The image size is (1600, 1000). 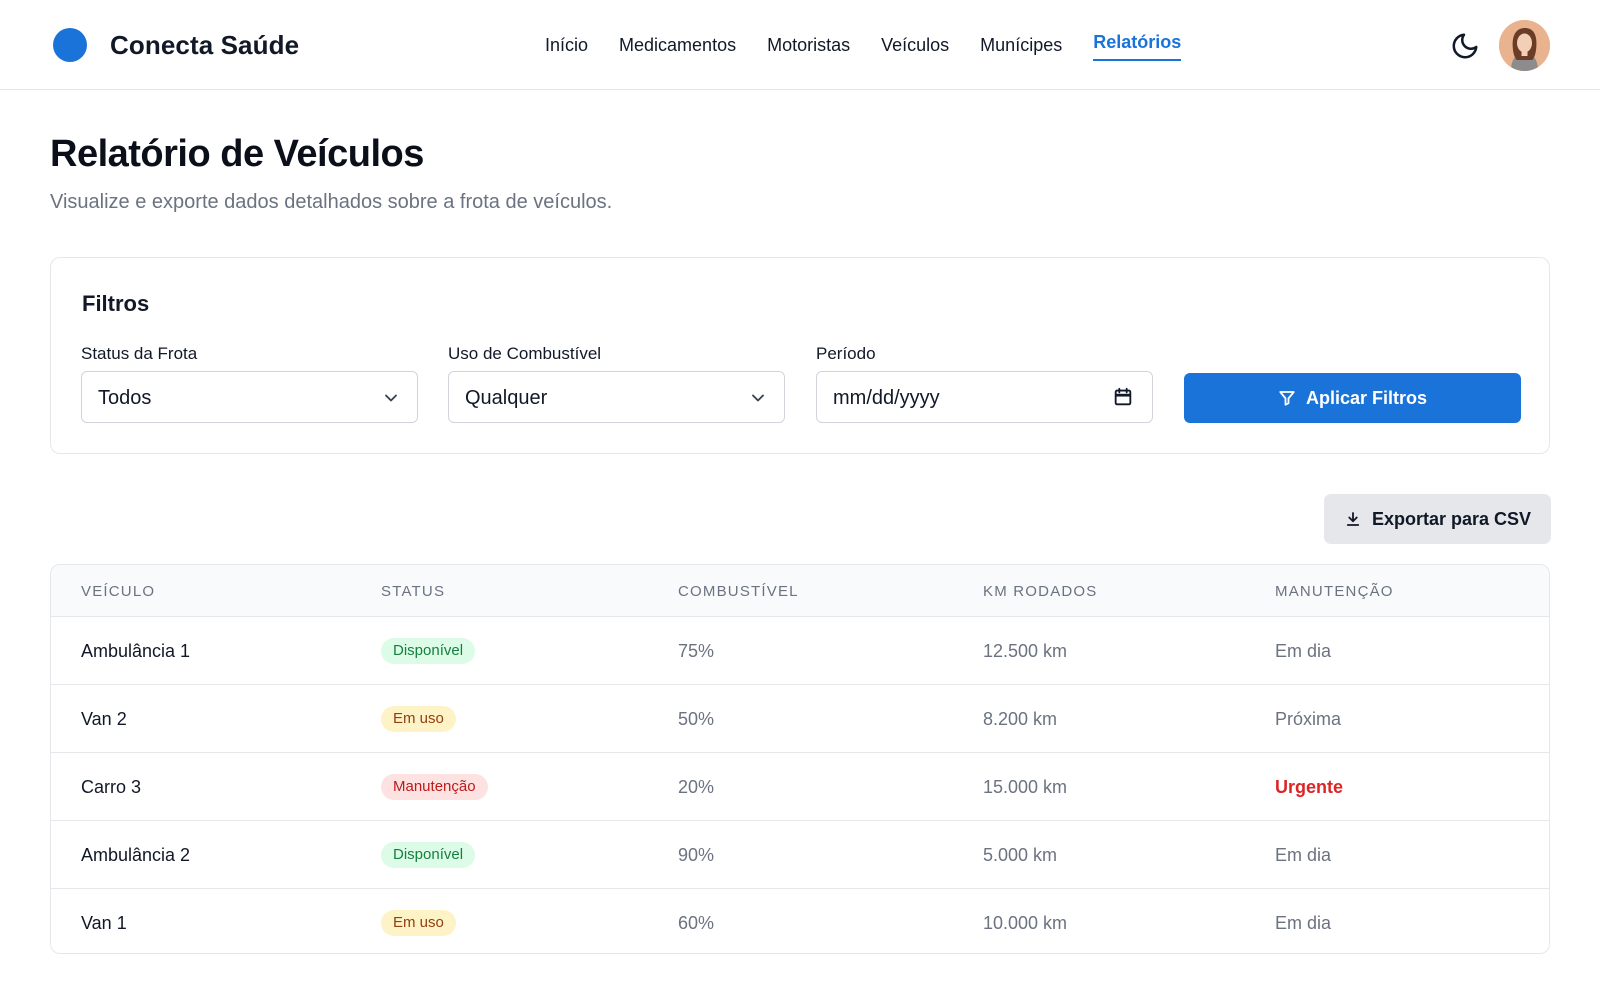 I want to click on period-date-placeholder: mm/dd/yyyy, so click(x=886, y=398).